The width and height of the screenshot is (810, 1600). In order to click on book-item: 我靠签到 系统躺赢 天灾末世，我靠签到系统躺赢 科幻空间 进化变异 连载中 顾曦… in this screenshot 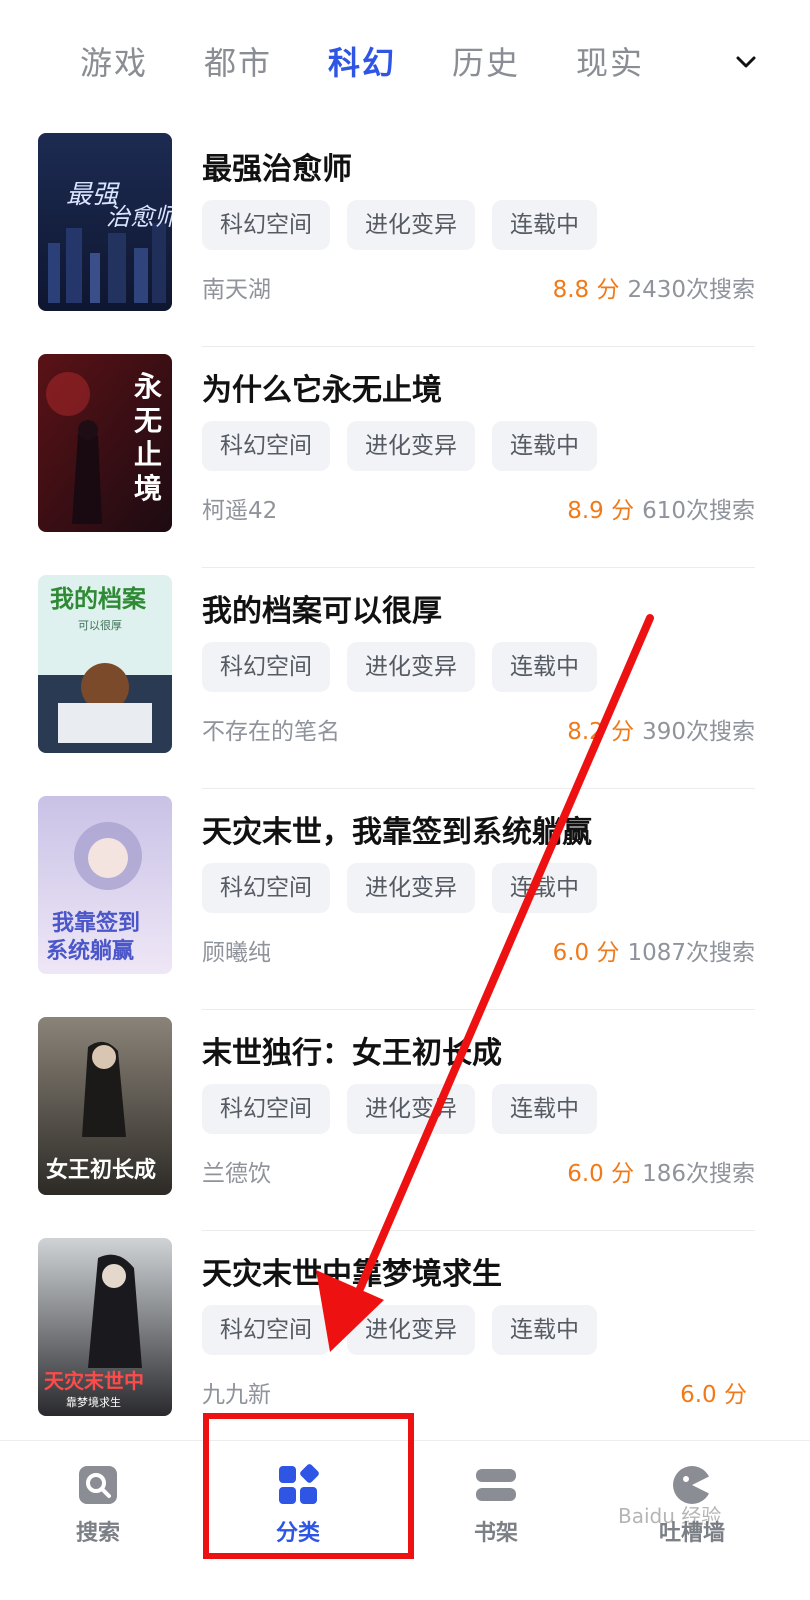, I will do `click(405, 899)`.